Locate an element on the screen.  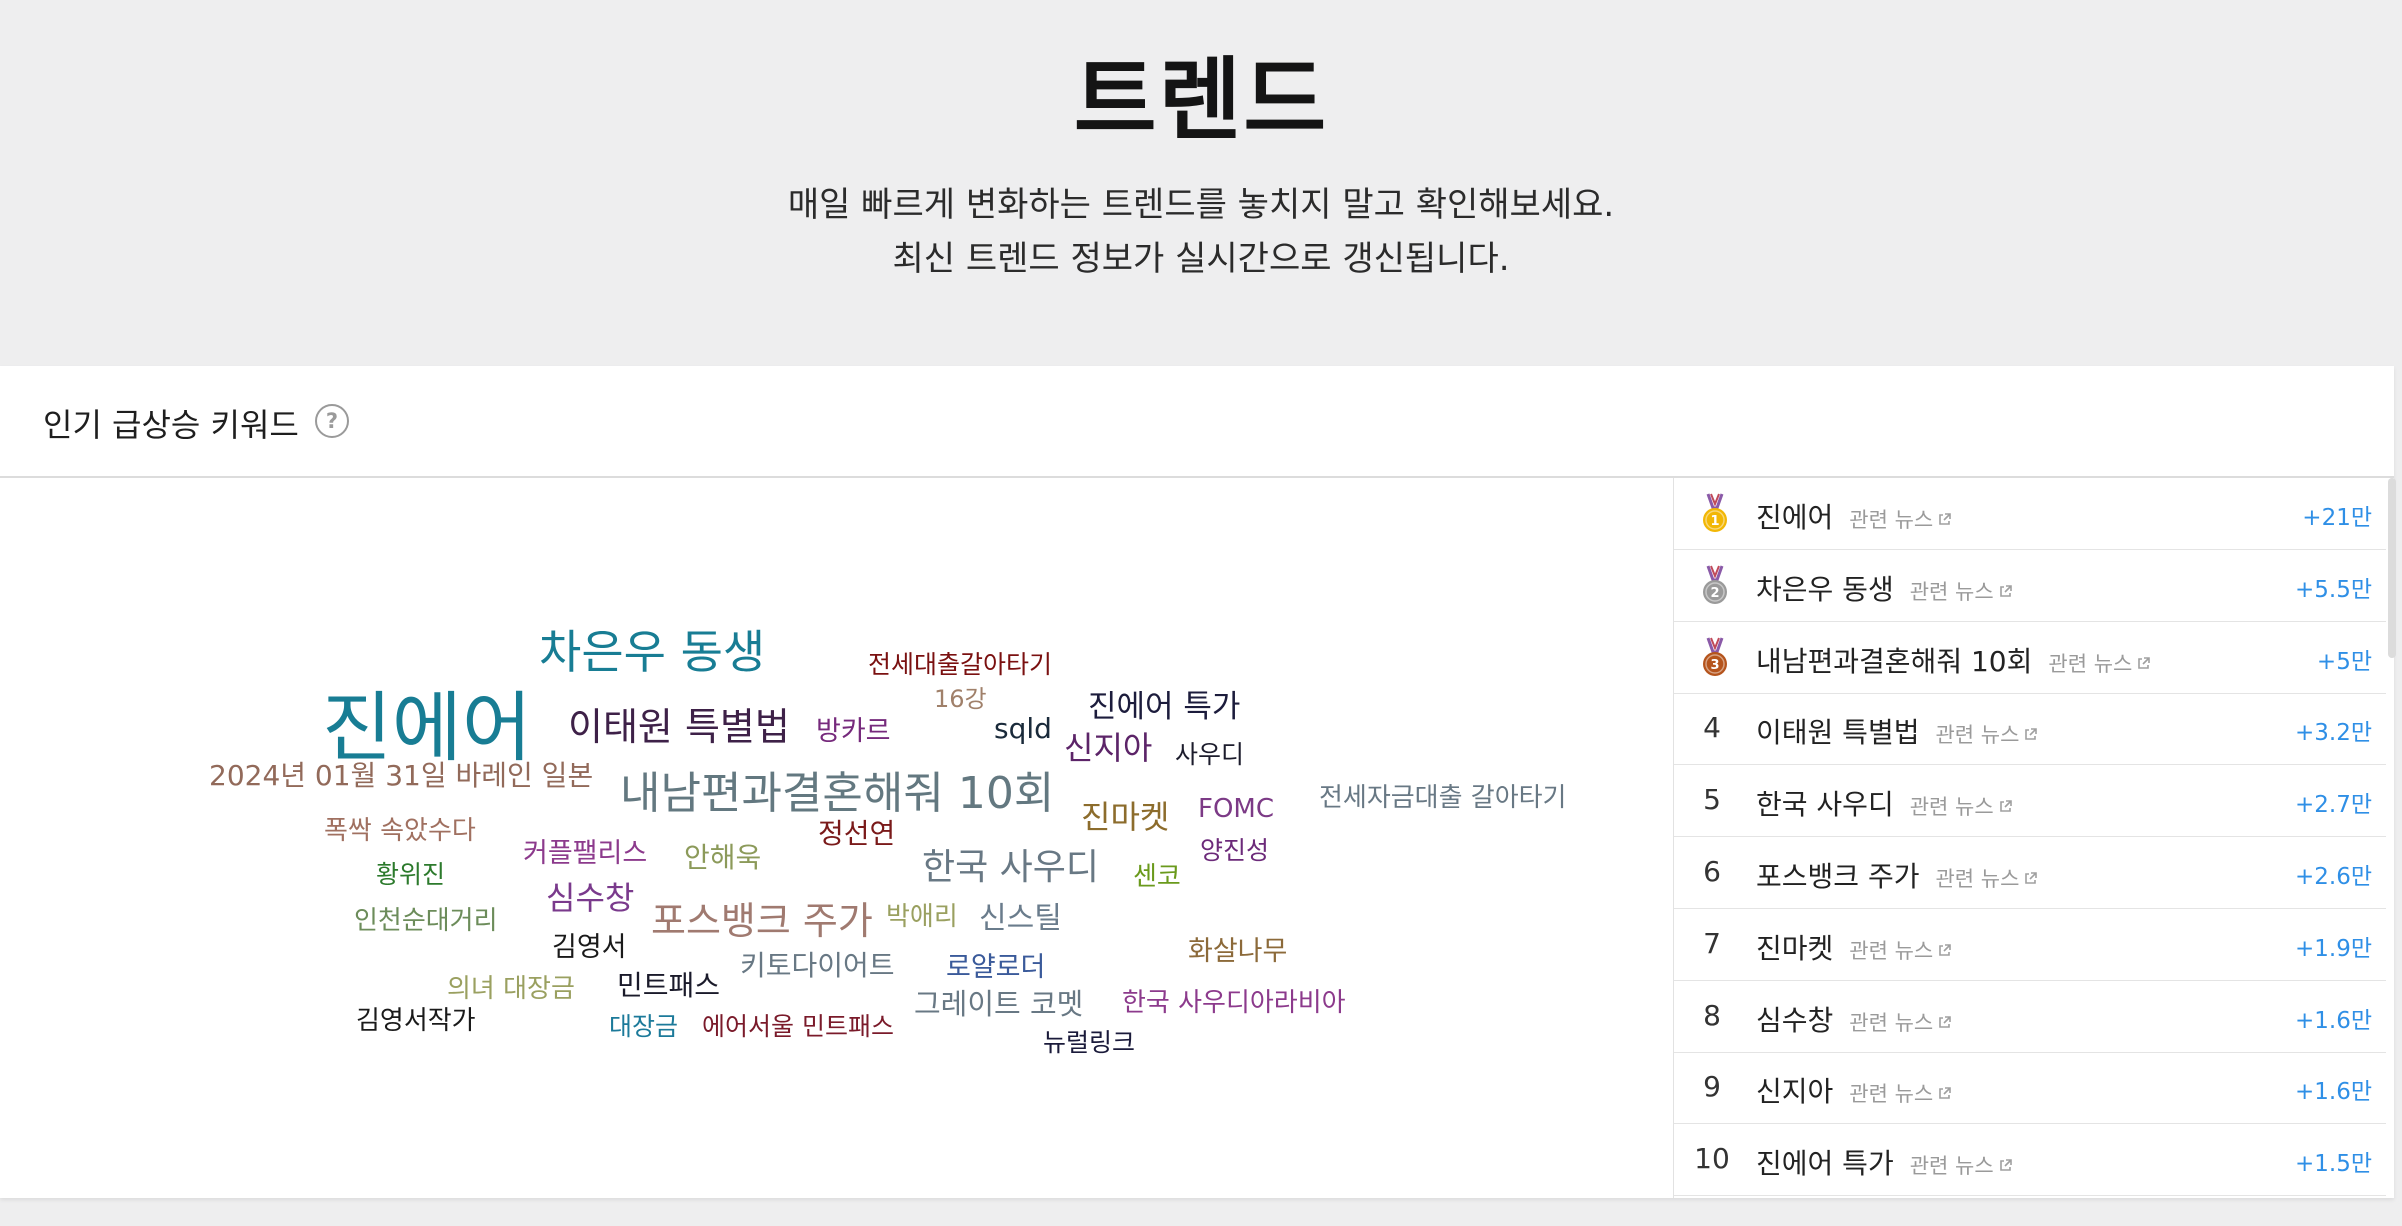
ranking-keyword: 한국 사우디 관련 뉴스 is located at coordinates (1884, 803).